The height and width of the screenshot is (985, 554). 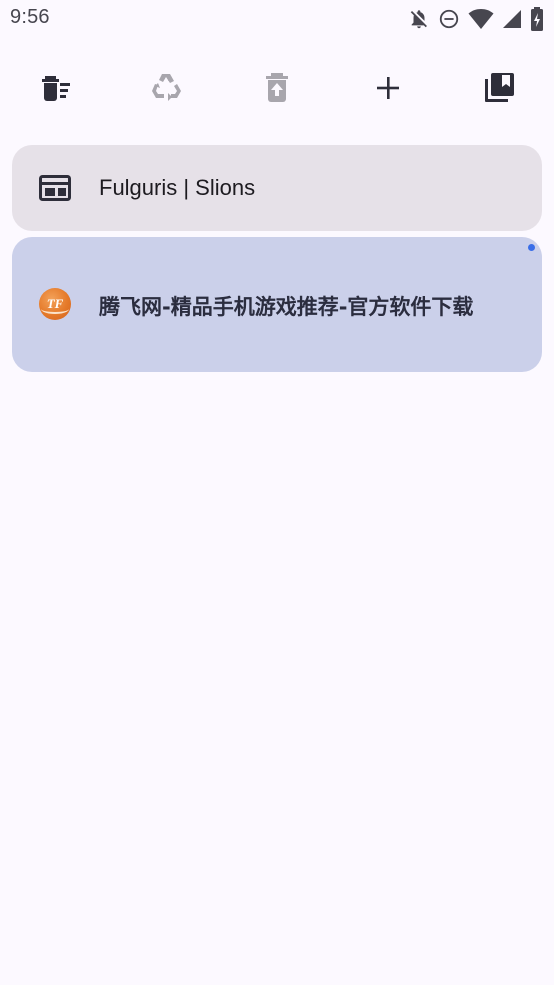 I want to click on tab-item-tengfei: TF 腾飞网-精品手机游戏推荐-官方软件下载, so click(x=277, y=304).